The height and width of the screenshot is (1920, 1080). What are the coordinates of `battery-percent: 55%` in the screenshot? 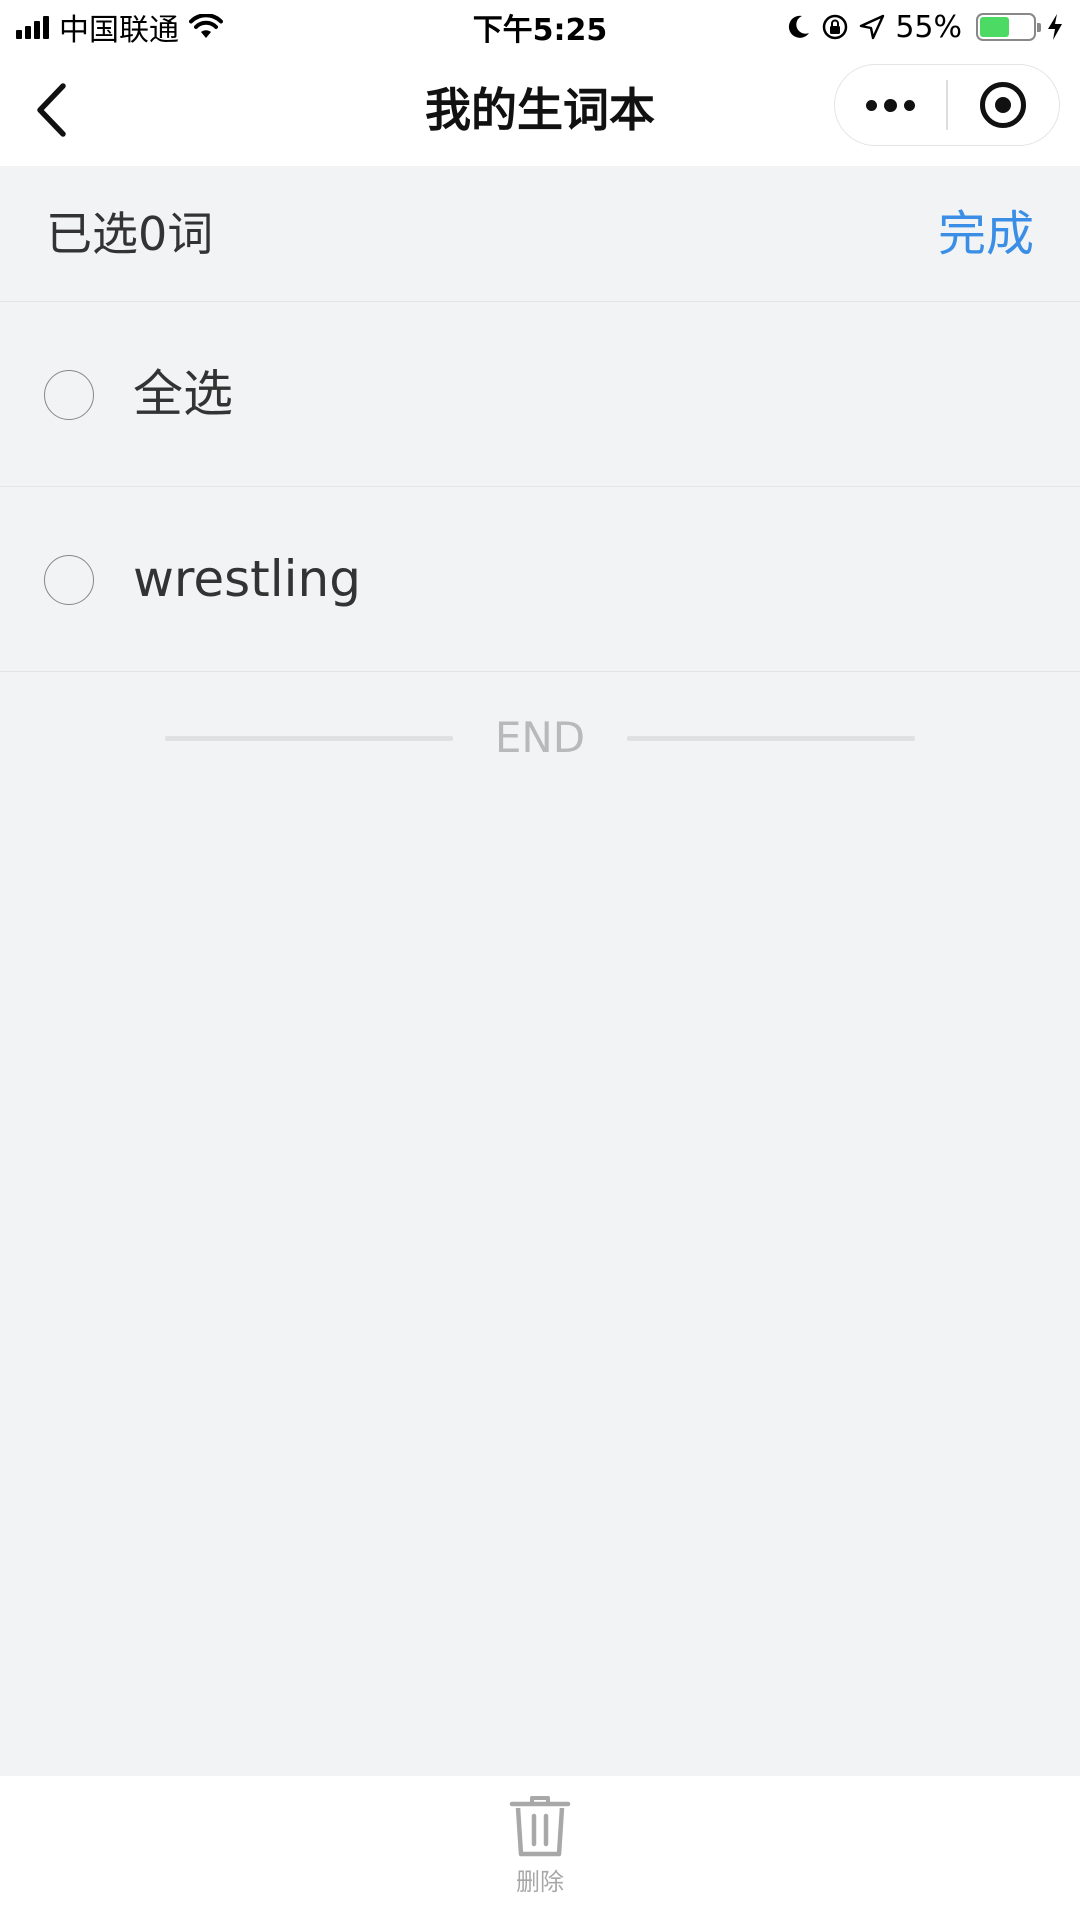 It's located at (928, 27).